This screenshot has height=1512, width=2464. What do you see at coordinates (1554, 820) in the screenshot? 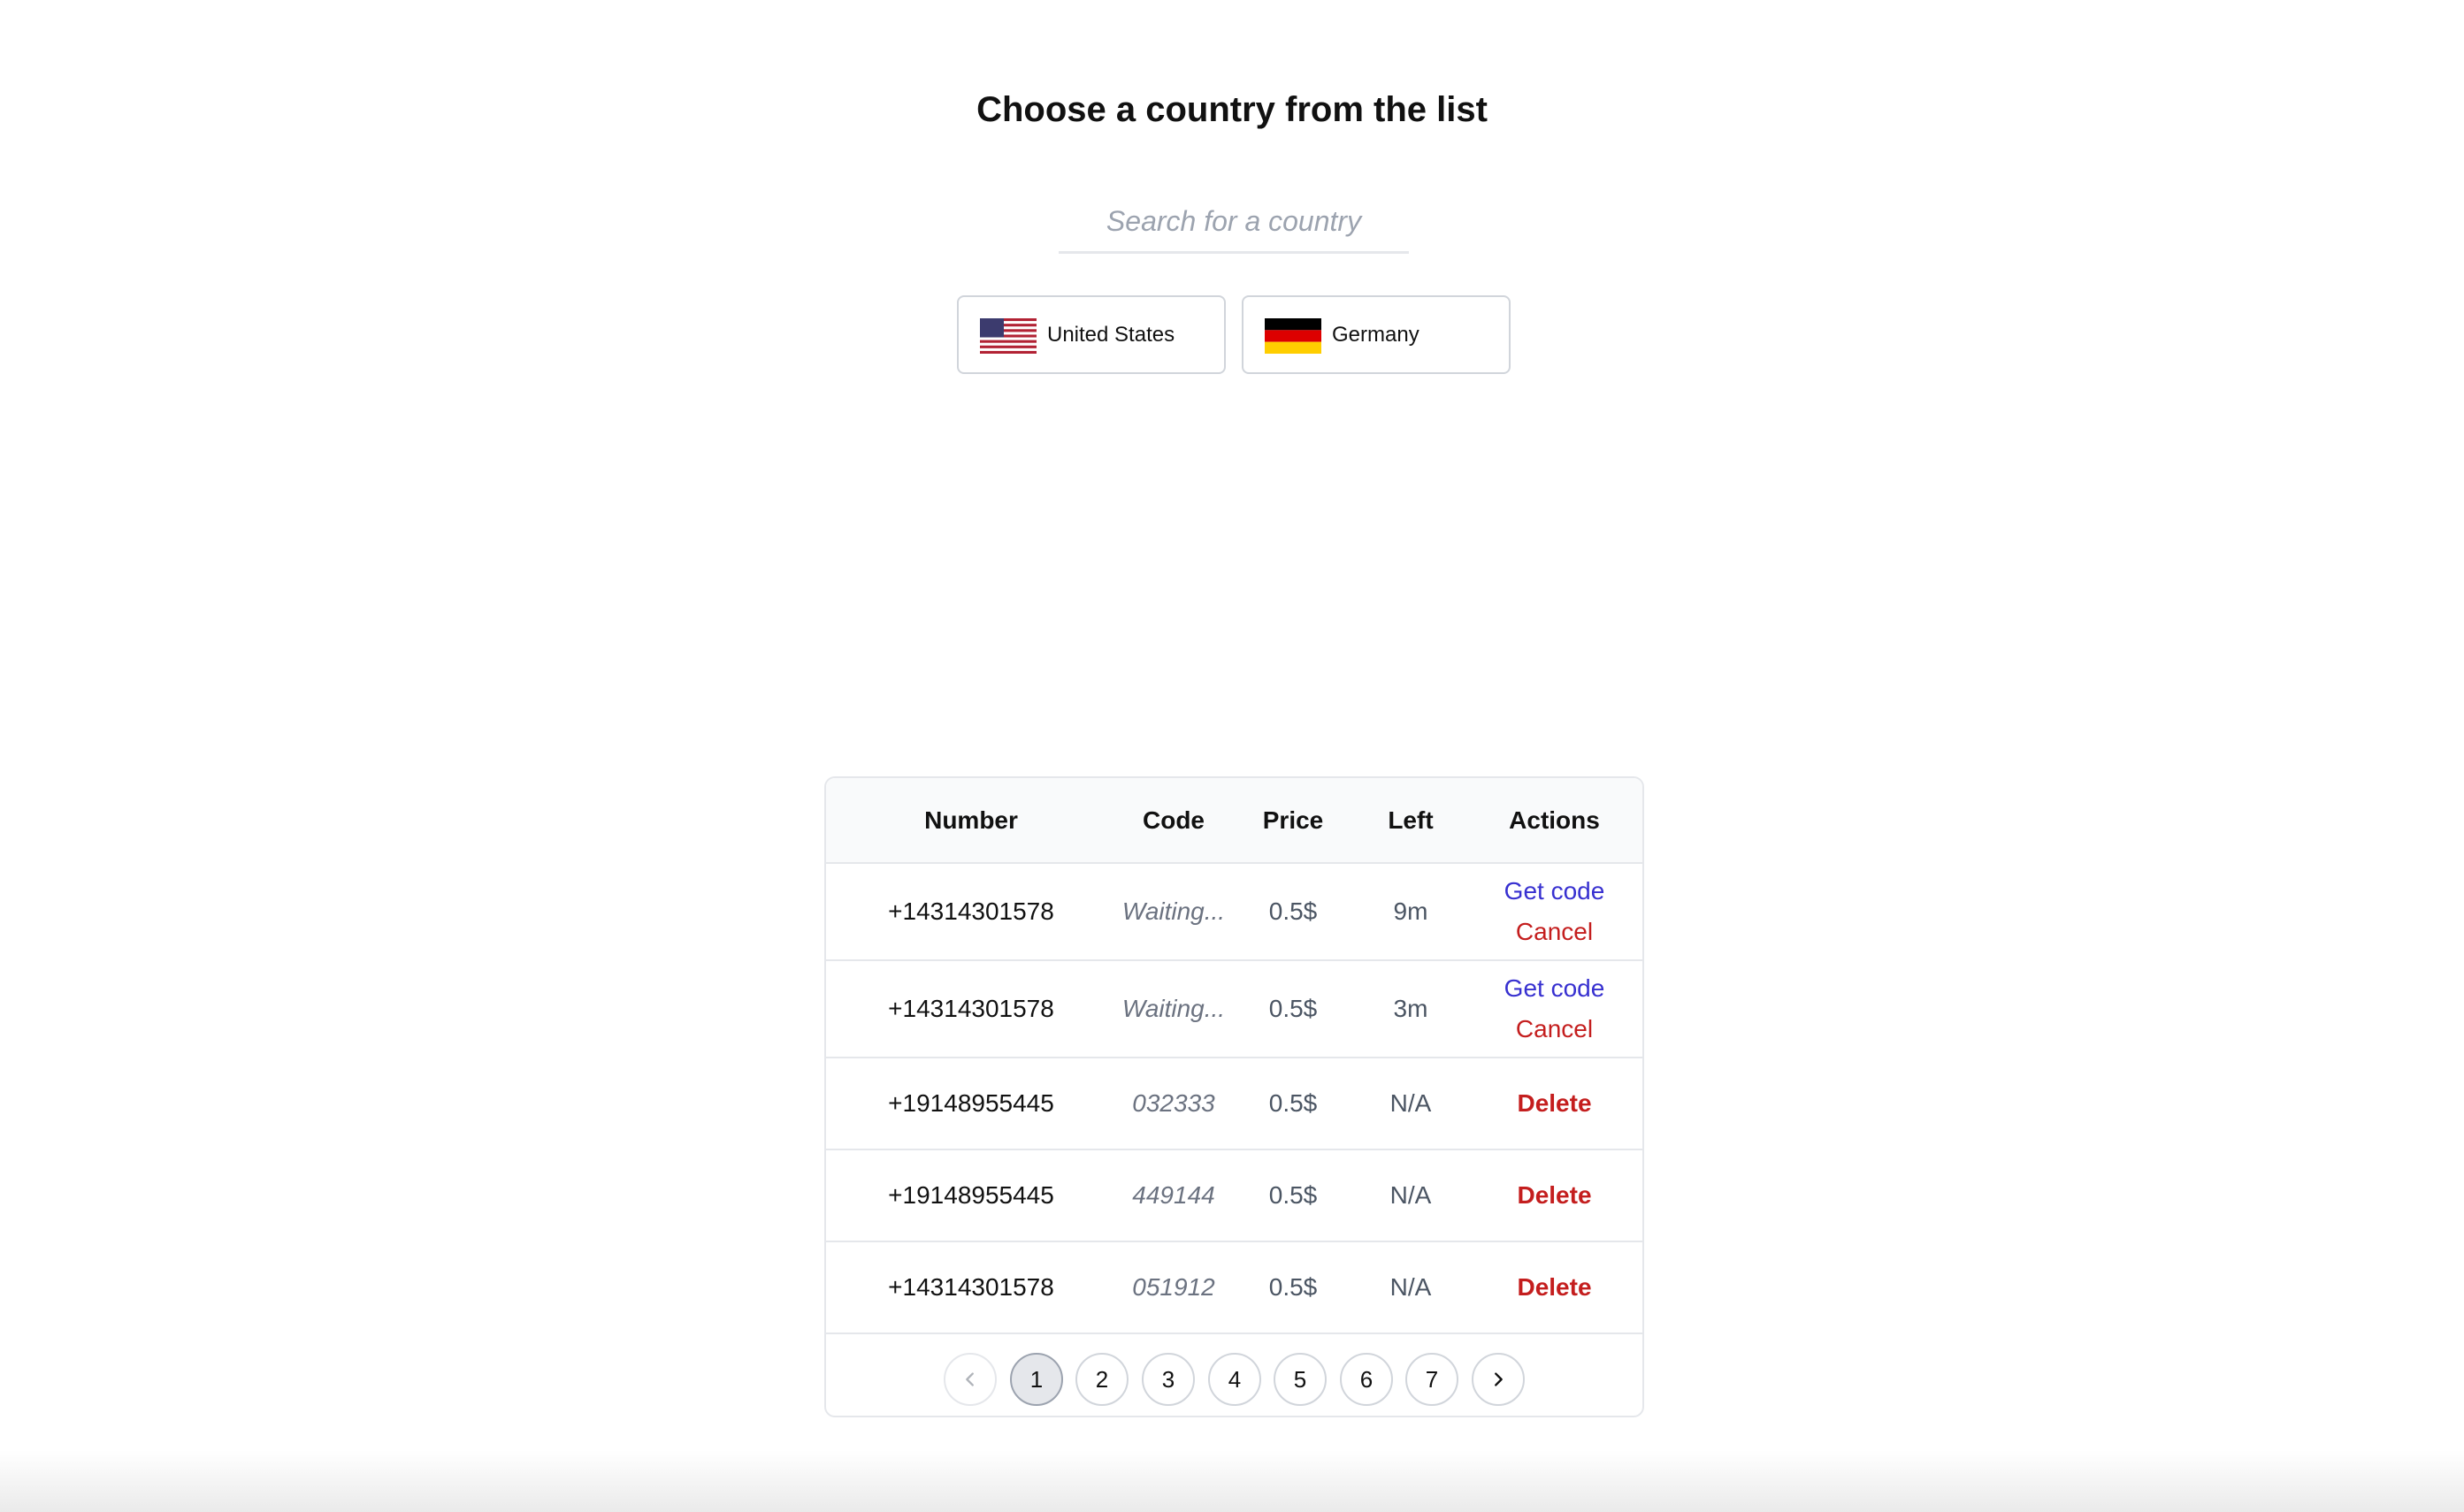
I see `column-header-actions: Actions` at bounding box center [1554, 820].